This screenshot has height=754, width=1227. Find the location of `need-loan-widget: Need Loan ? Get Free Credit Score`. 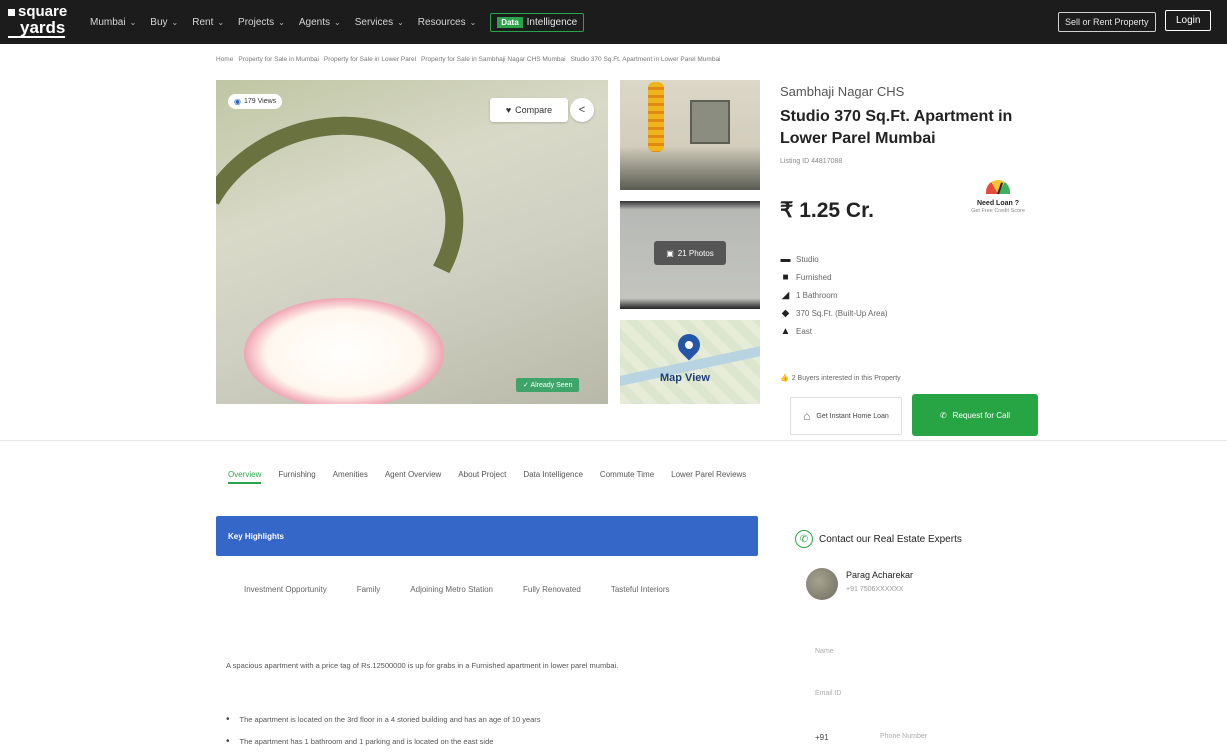

need-loan-widget: Need Loan ? Get Free Credit Score is located at coordinates (998, 207).